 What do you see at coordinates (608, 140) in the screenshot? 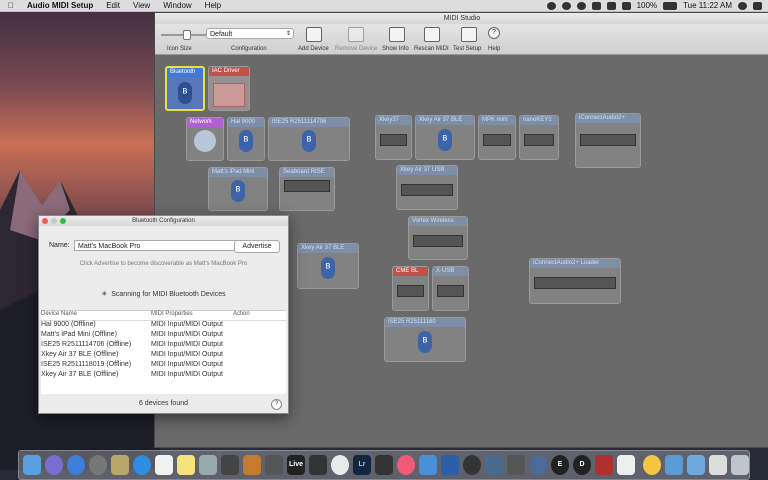
I see `device-iconnectaudio2: iConnectAudio2+` at bounding box center [608, 140].